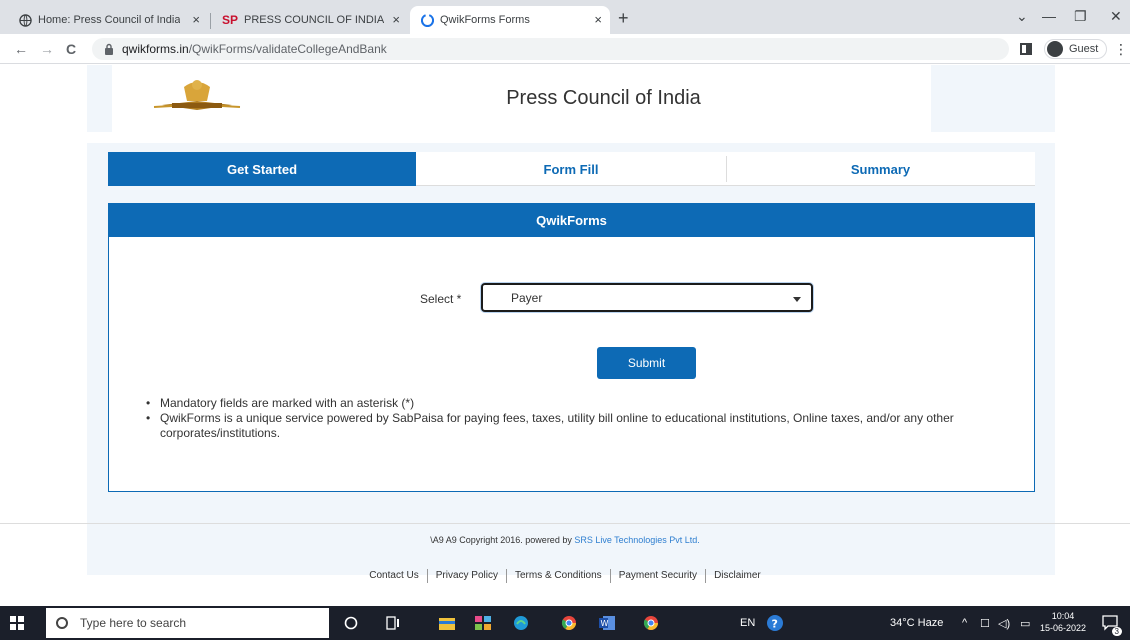  Describe the element at coordinates (441, 299) in the screenshot. I see `select-label: Select *` at that location.